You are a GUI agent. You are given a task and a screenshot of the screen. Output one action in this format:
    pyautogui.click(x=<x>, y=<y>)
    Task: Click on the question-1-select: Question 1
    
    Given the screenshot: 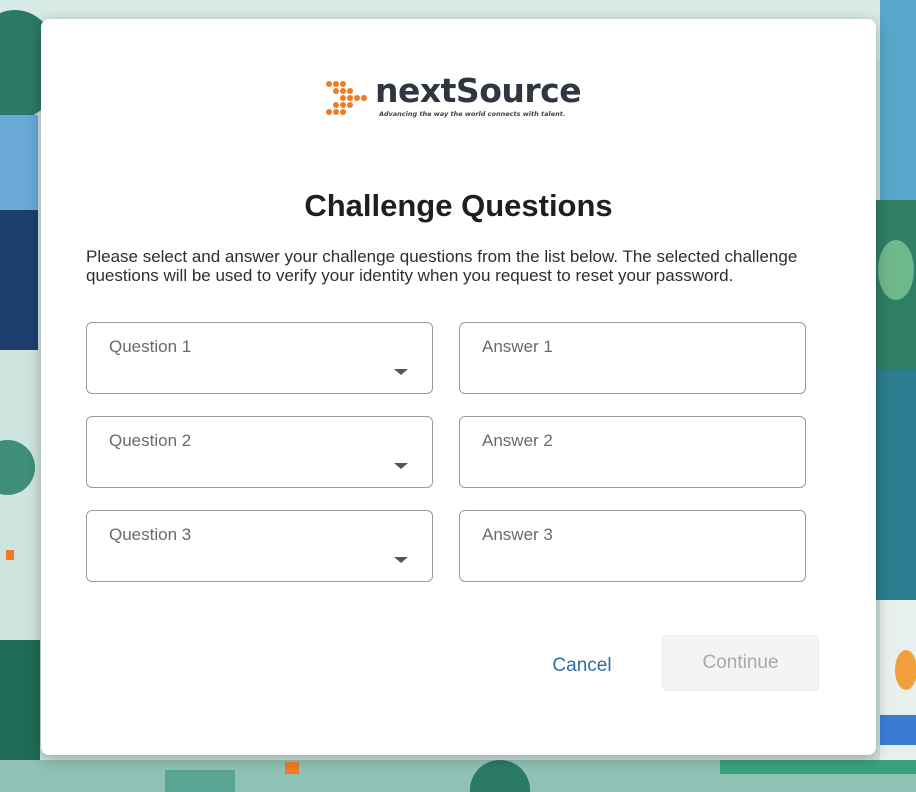 What is the action you would take?
    pyautogui.click(x=259, y=358)
    